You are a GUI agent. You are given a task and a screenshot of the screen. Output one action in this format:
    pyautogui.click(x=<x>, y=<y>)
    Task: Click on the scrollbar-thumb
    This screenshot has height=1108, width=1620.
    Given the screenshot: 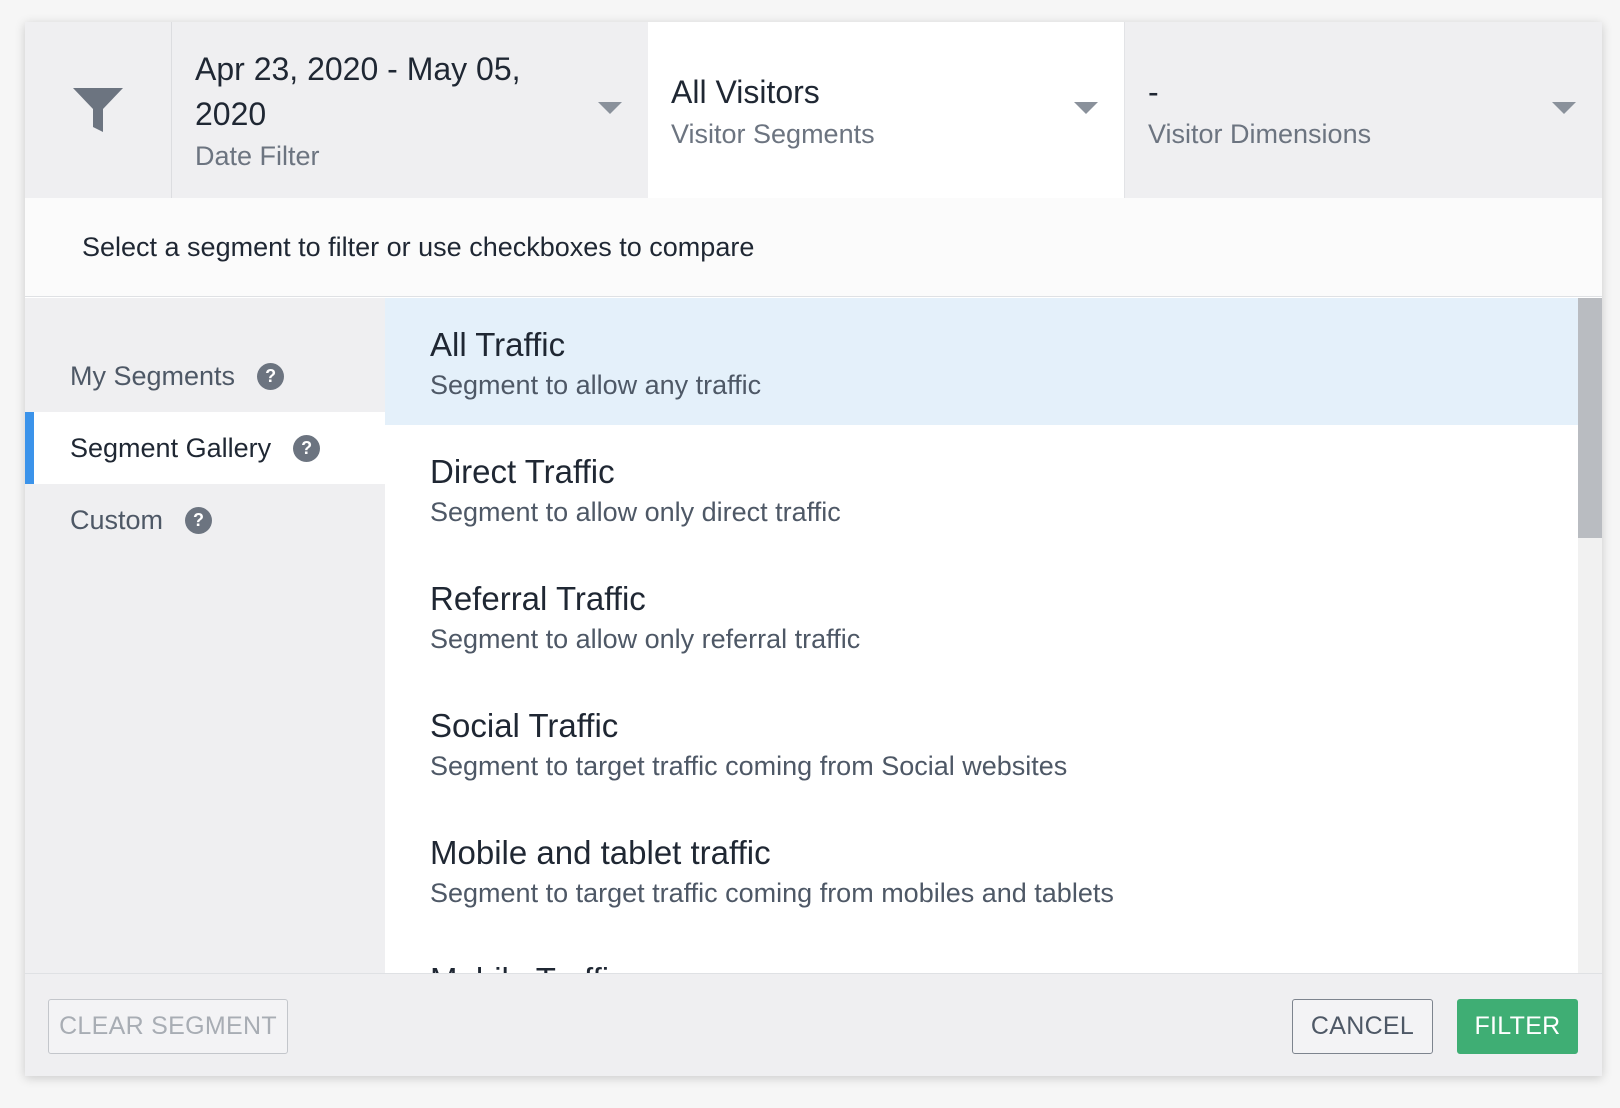 What is the action you would take?
    pyautogui.click(x=1590, y=418)
    